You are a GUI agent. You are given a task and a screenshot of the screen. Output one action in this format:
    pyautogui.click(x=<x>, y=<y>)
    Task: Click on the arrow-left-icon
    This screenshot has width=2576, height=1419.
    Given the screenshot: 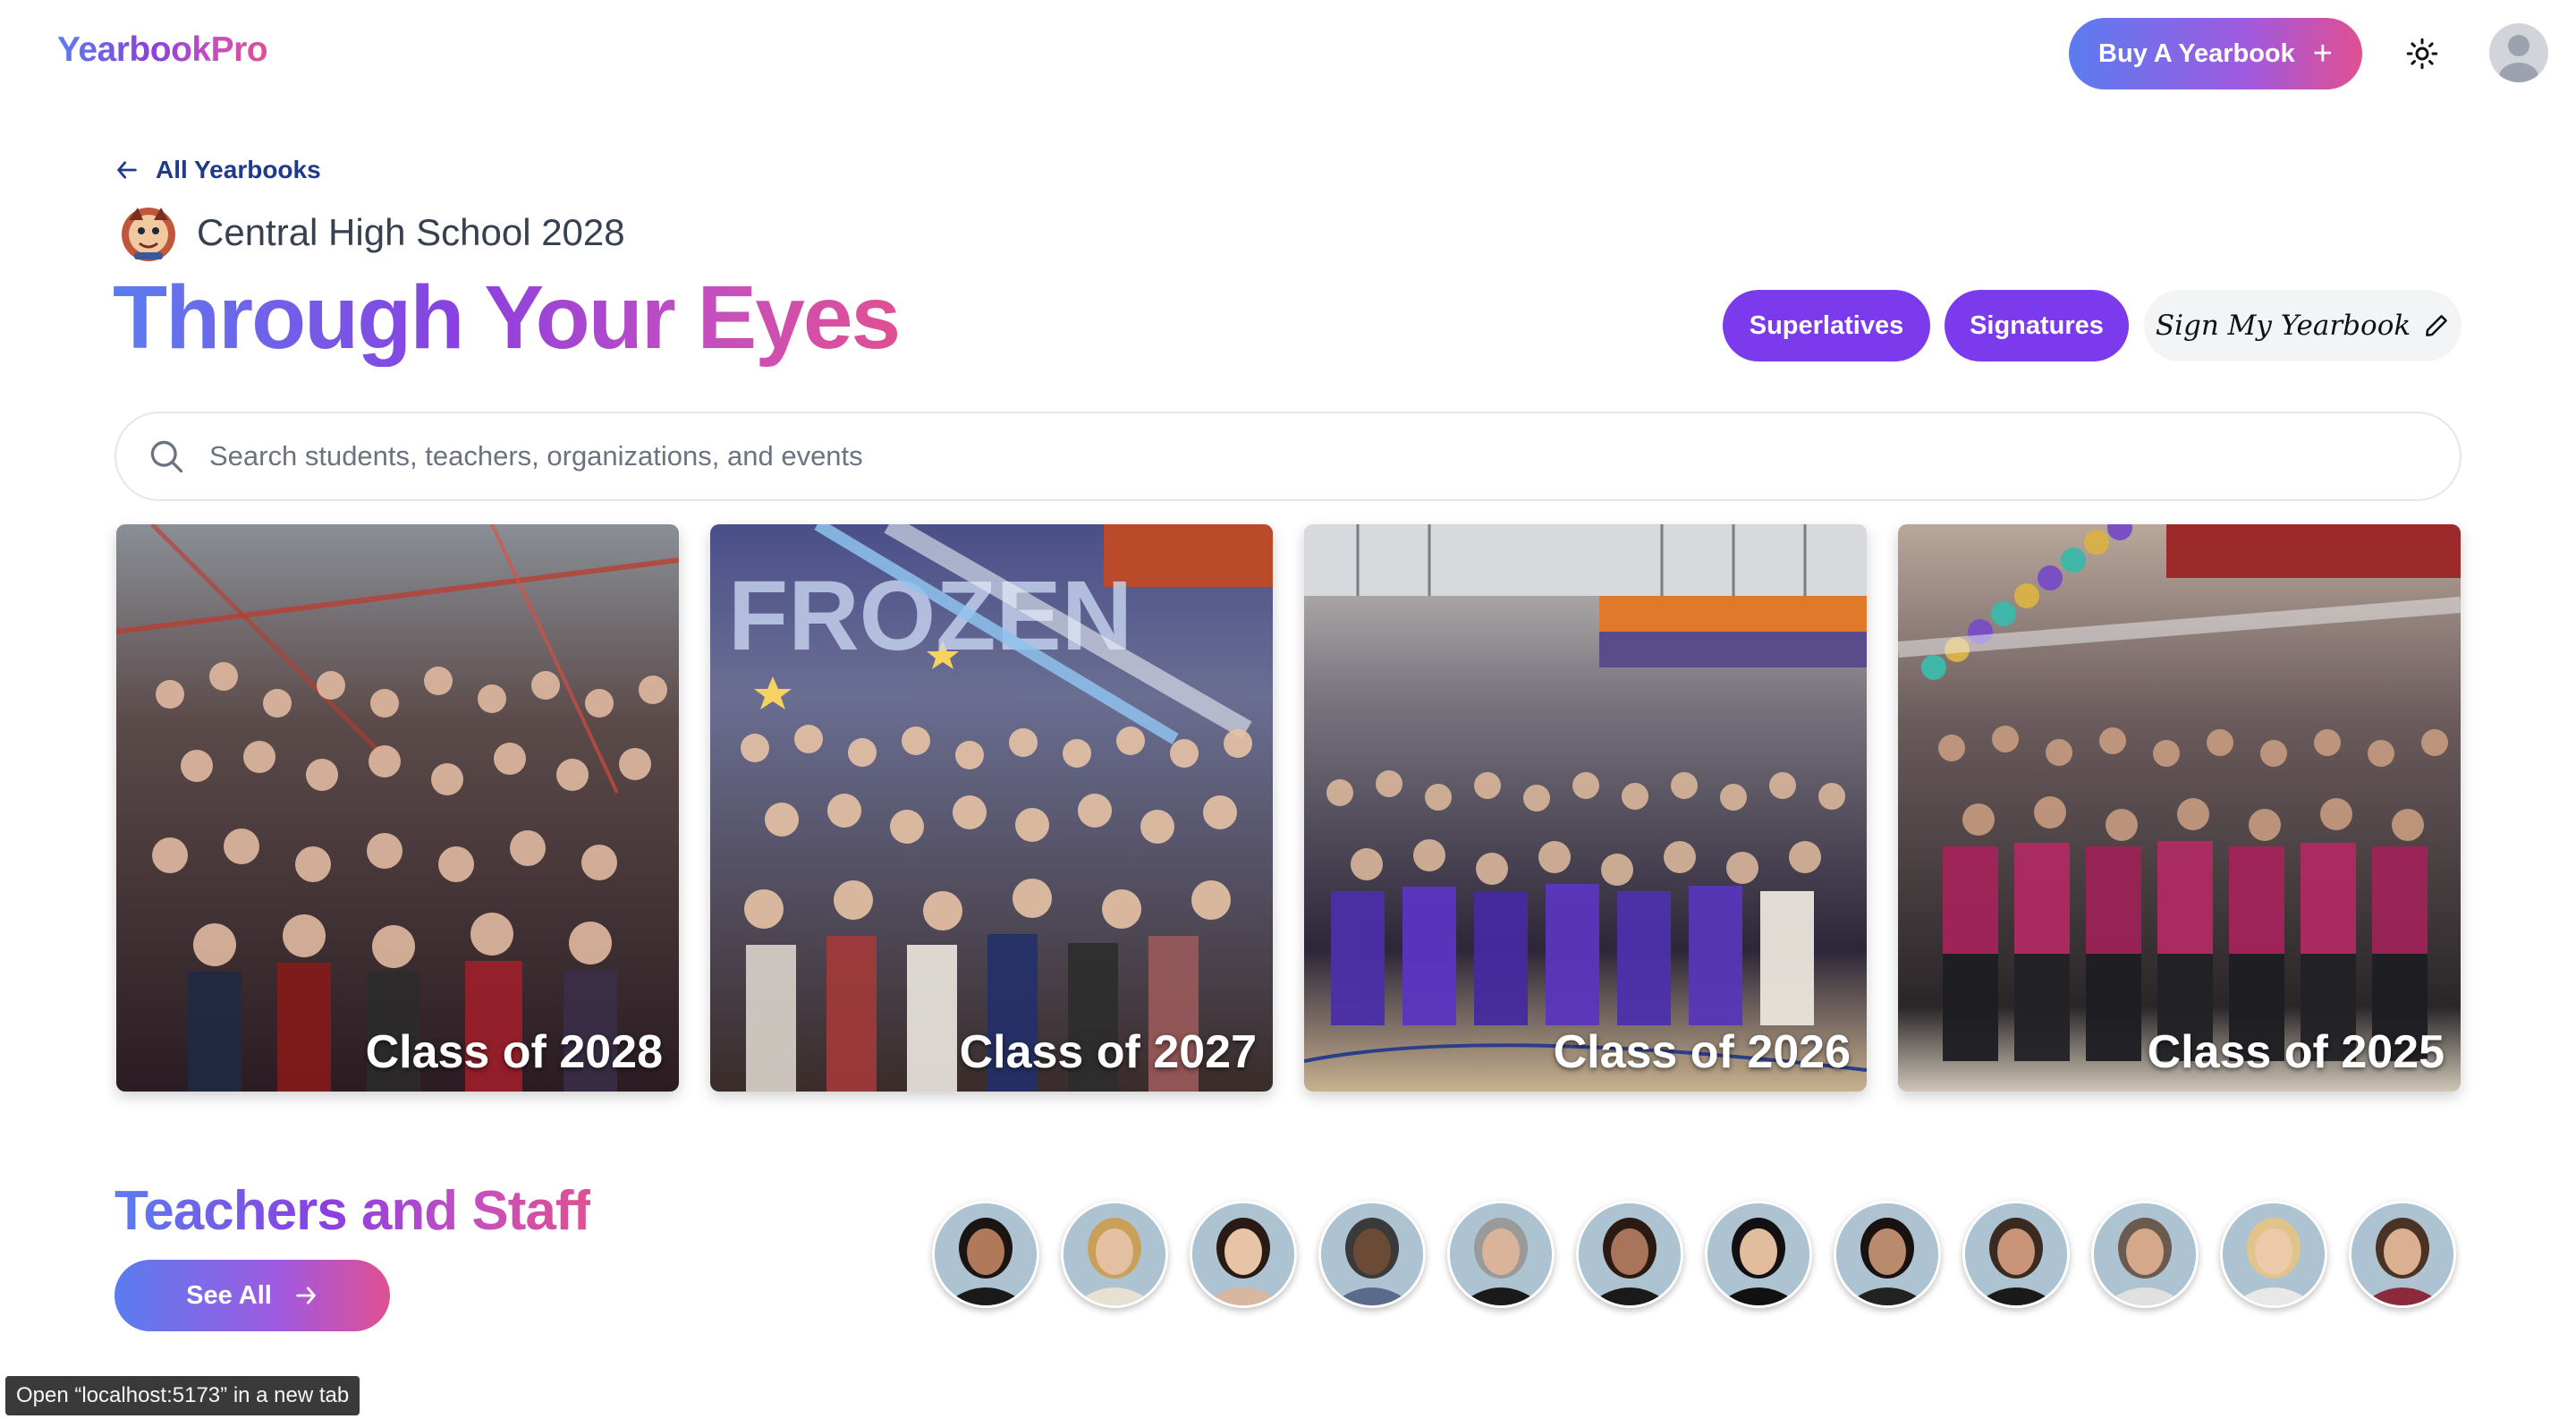 What is the action you would take?
    pyautogui.click(x=127, y=170)
    